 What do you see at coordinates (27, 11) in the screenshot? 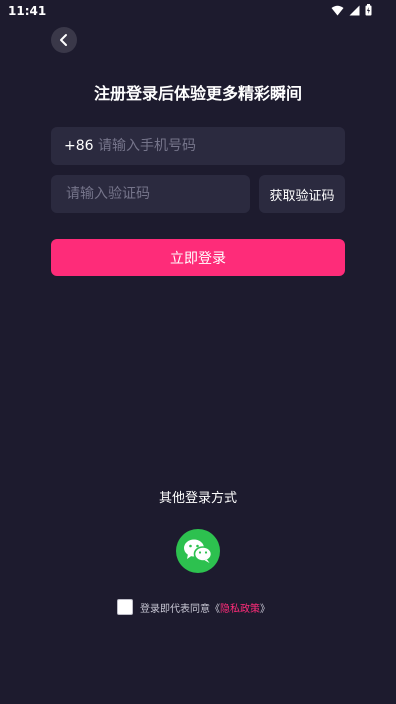
I see `status-time: 11:41` at bounding box center [27, 11].